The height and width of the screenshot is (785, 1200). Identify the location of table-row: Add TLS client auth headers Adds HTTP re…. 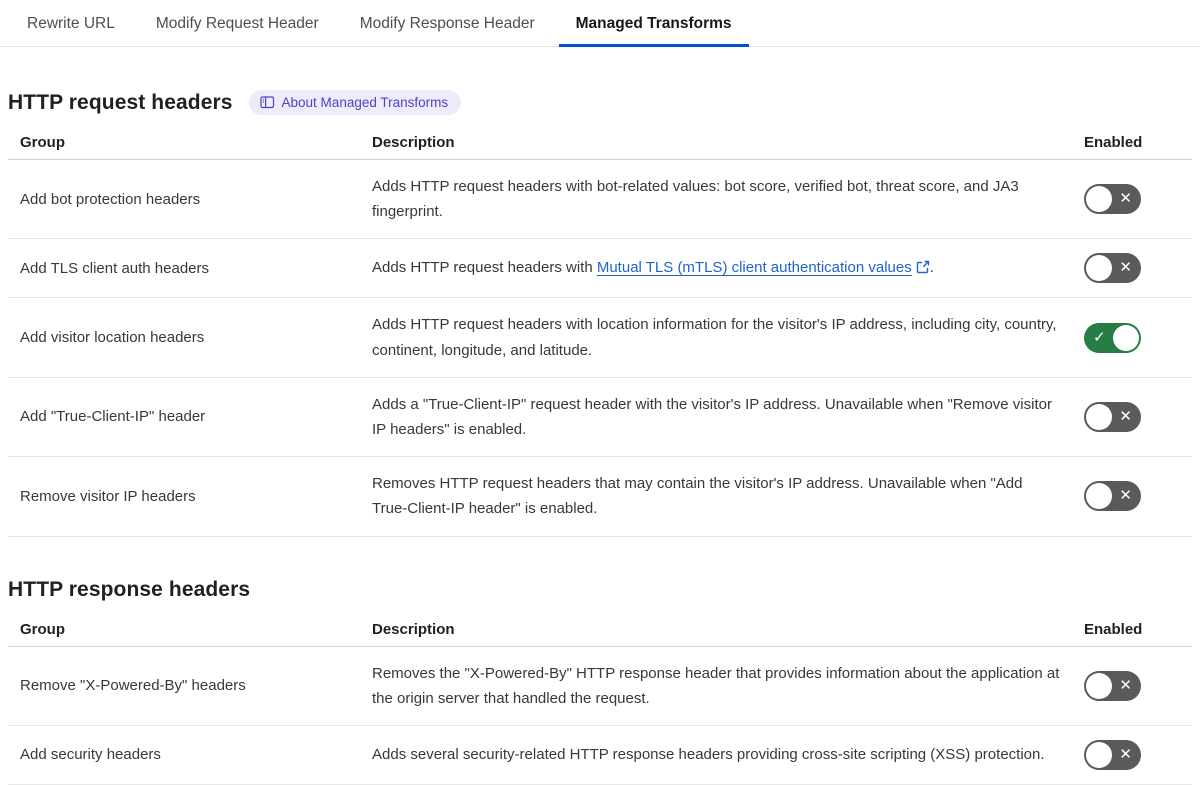
(600, 268).